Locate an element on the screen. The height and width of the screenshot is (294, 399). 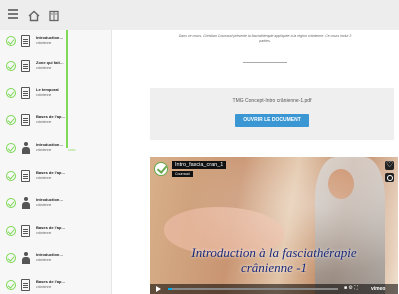
sidebar-item-title: Le temporal is located at coordinates (47, 89).